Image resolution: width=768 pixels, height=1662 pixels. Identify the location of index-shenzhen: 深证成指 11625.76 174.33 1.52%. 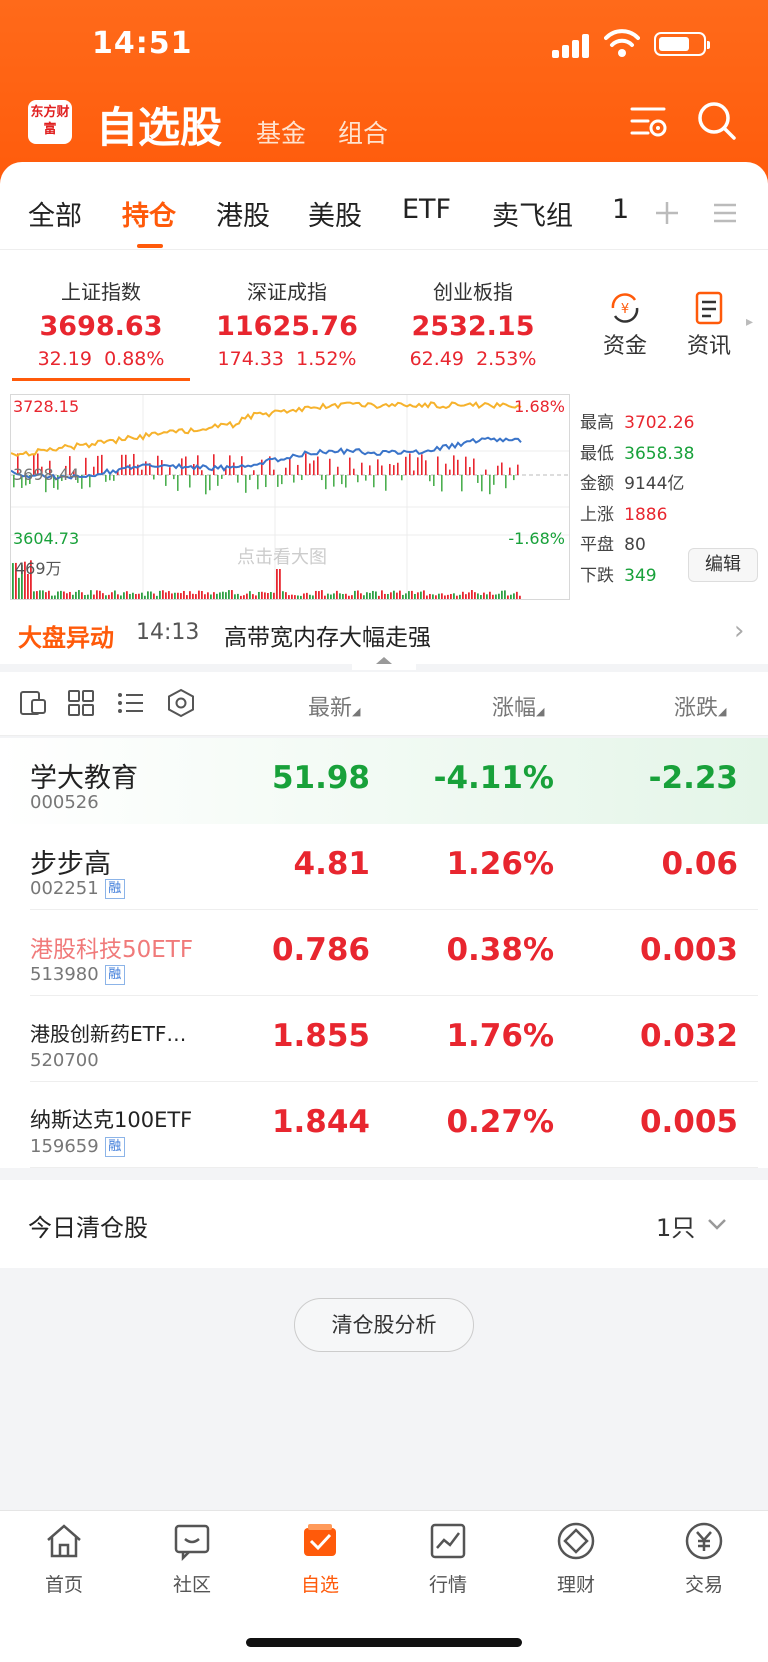
(292, 323).